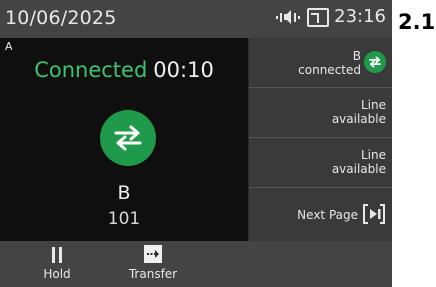  Describe the element at coordinates (124, 193) in the screenshot. I see `remote-party-name: B` at that location.